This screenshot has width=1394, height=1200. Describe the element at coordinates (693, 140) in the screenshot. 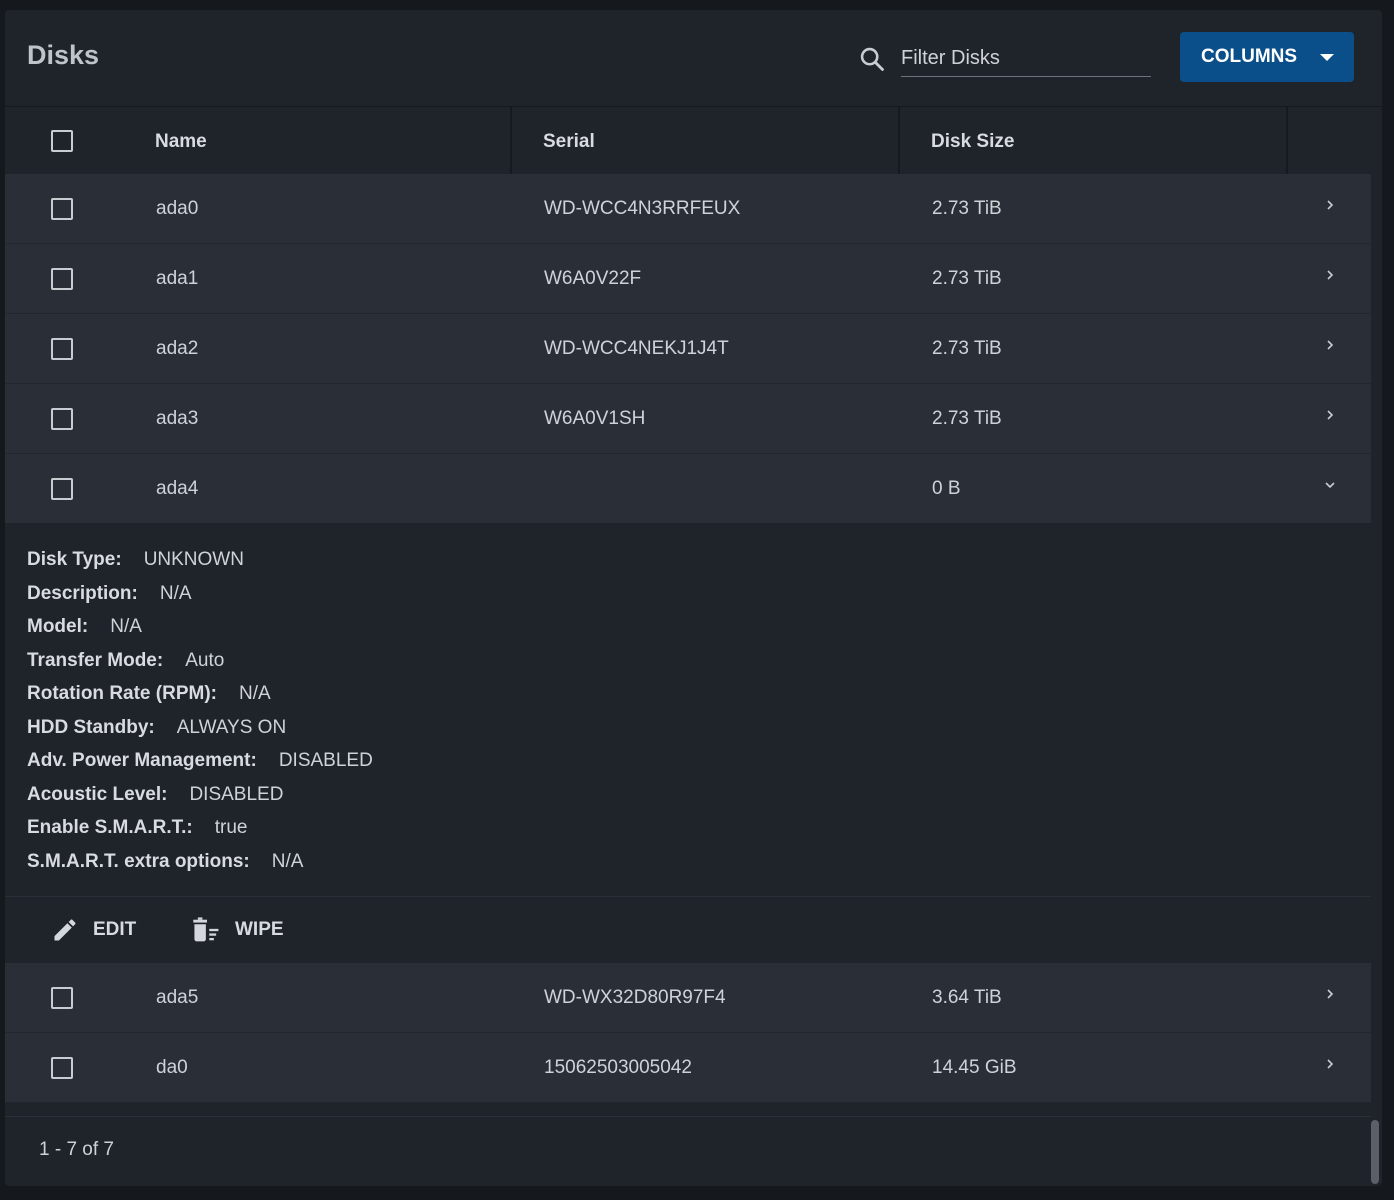

I see `table-header: Name Serial Disk Size` at that location.